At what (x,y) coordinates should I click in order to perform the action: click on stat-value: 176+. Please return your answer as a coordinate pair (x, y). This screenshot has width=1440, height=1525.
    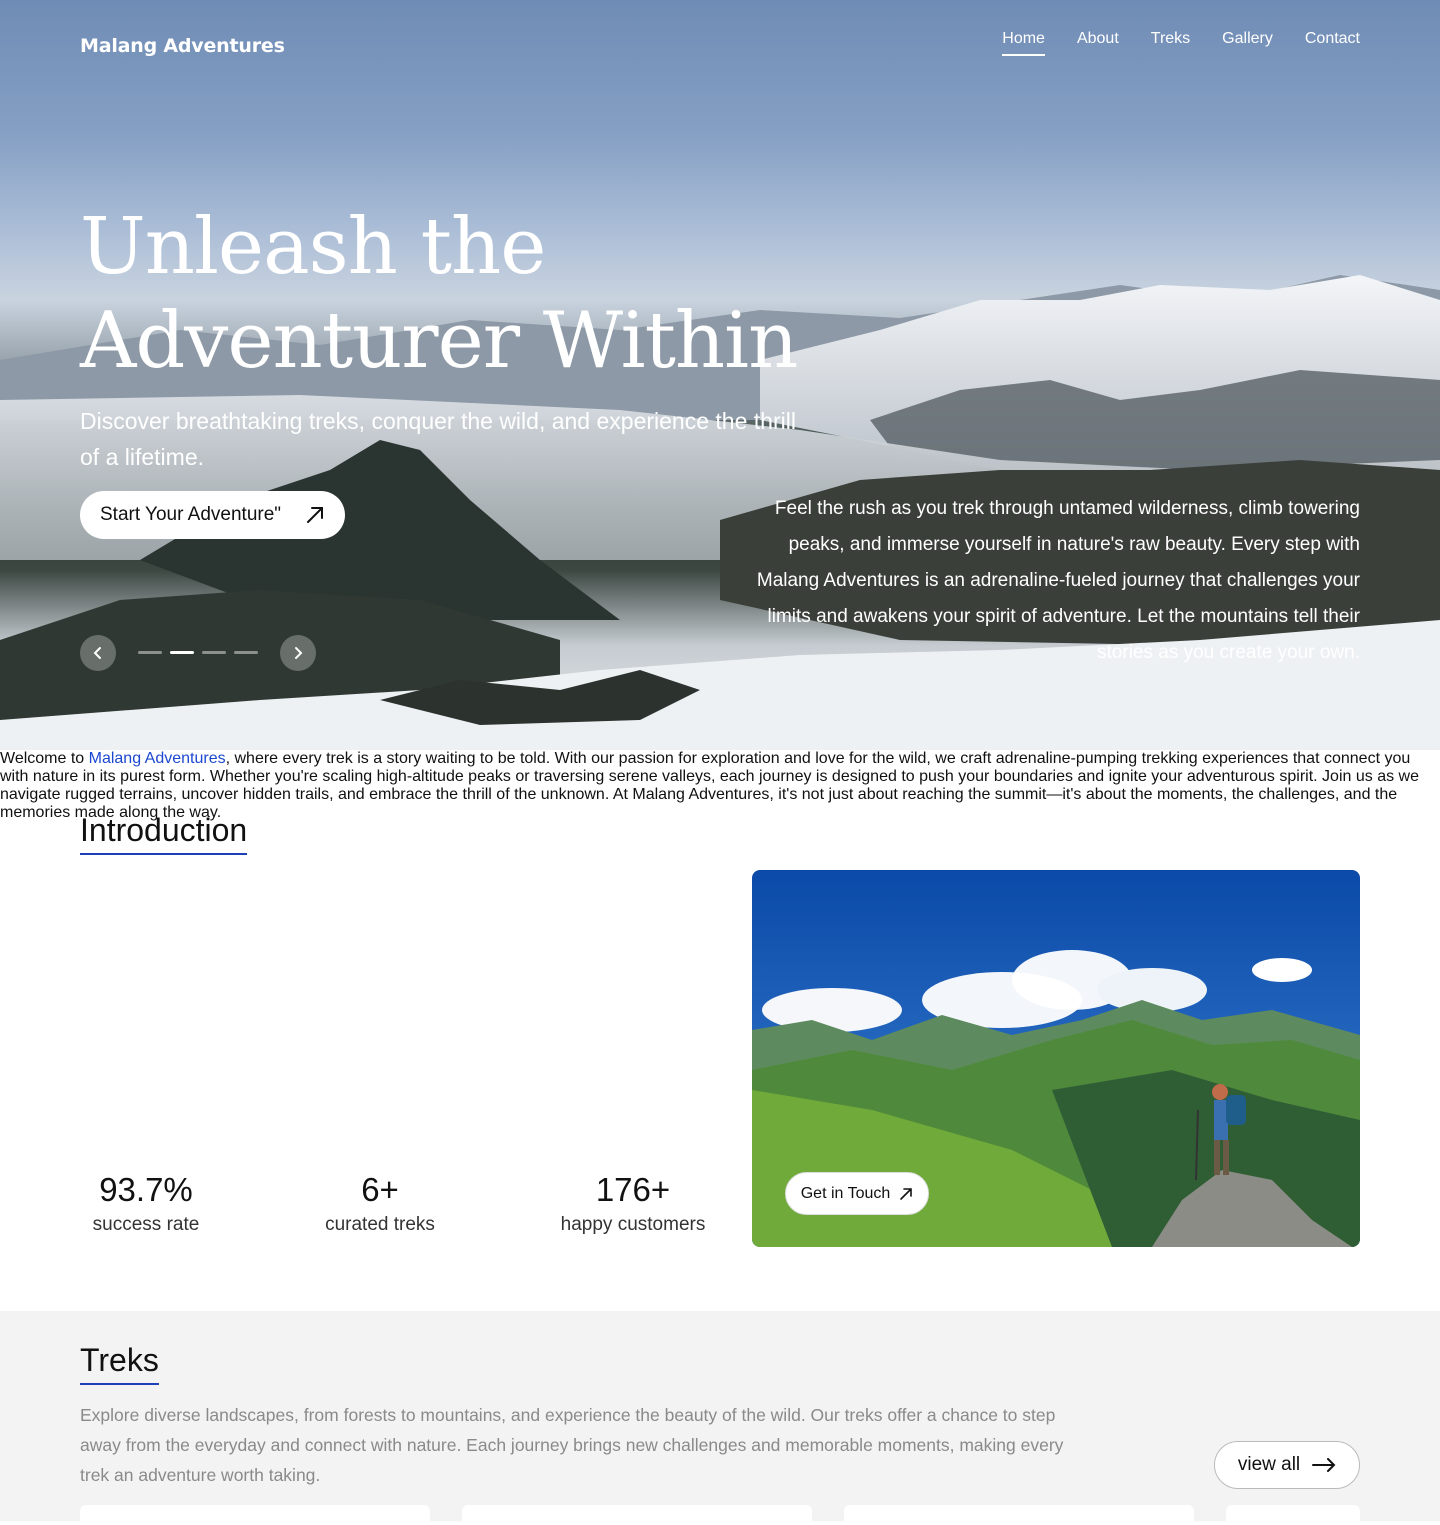
    Looking at the image, I should click on (633, 1189).